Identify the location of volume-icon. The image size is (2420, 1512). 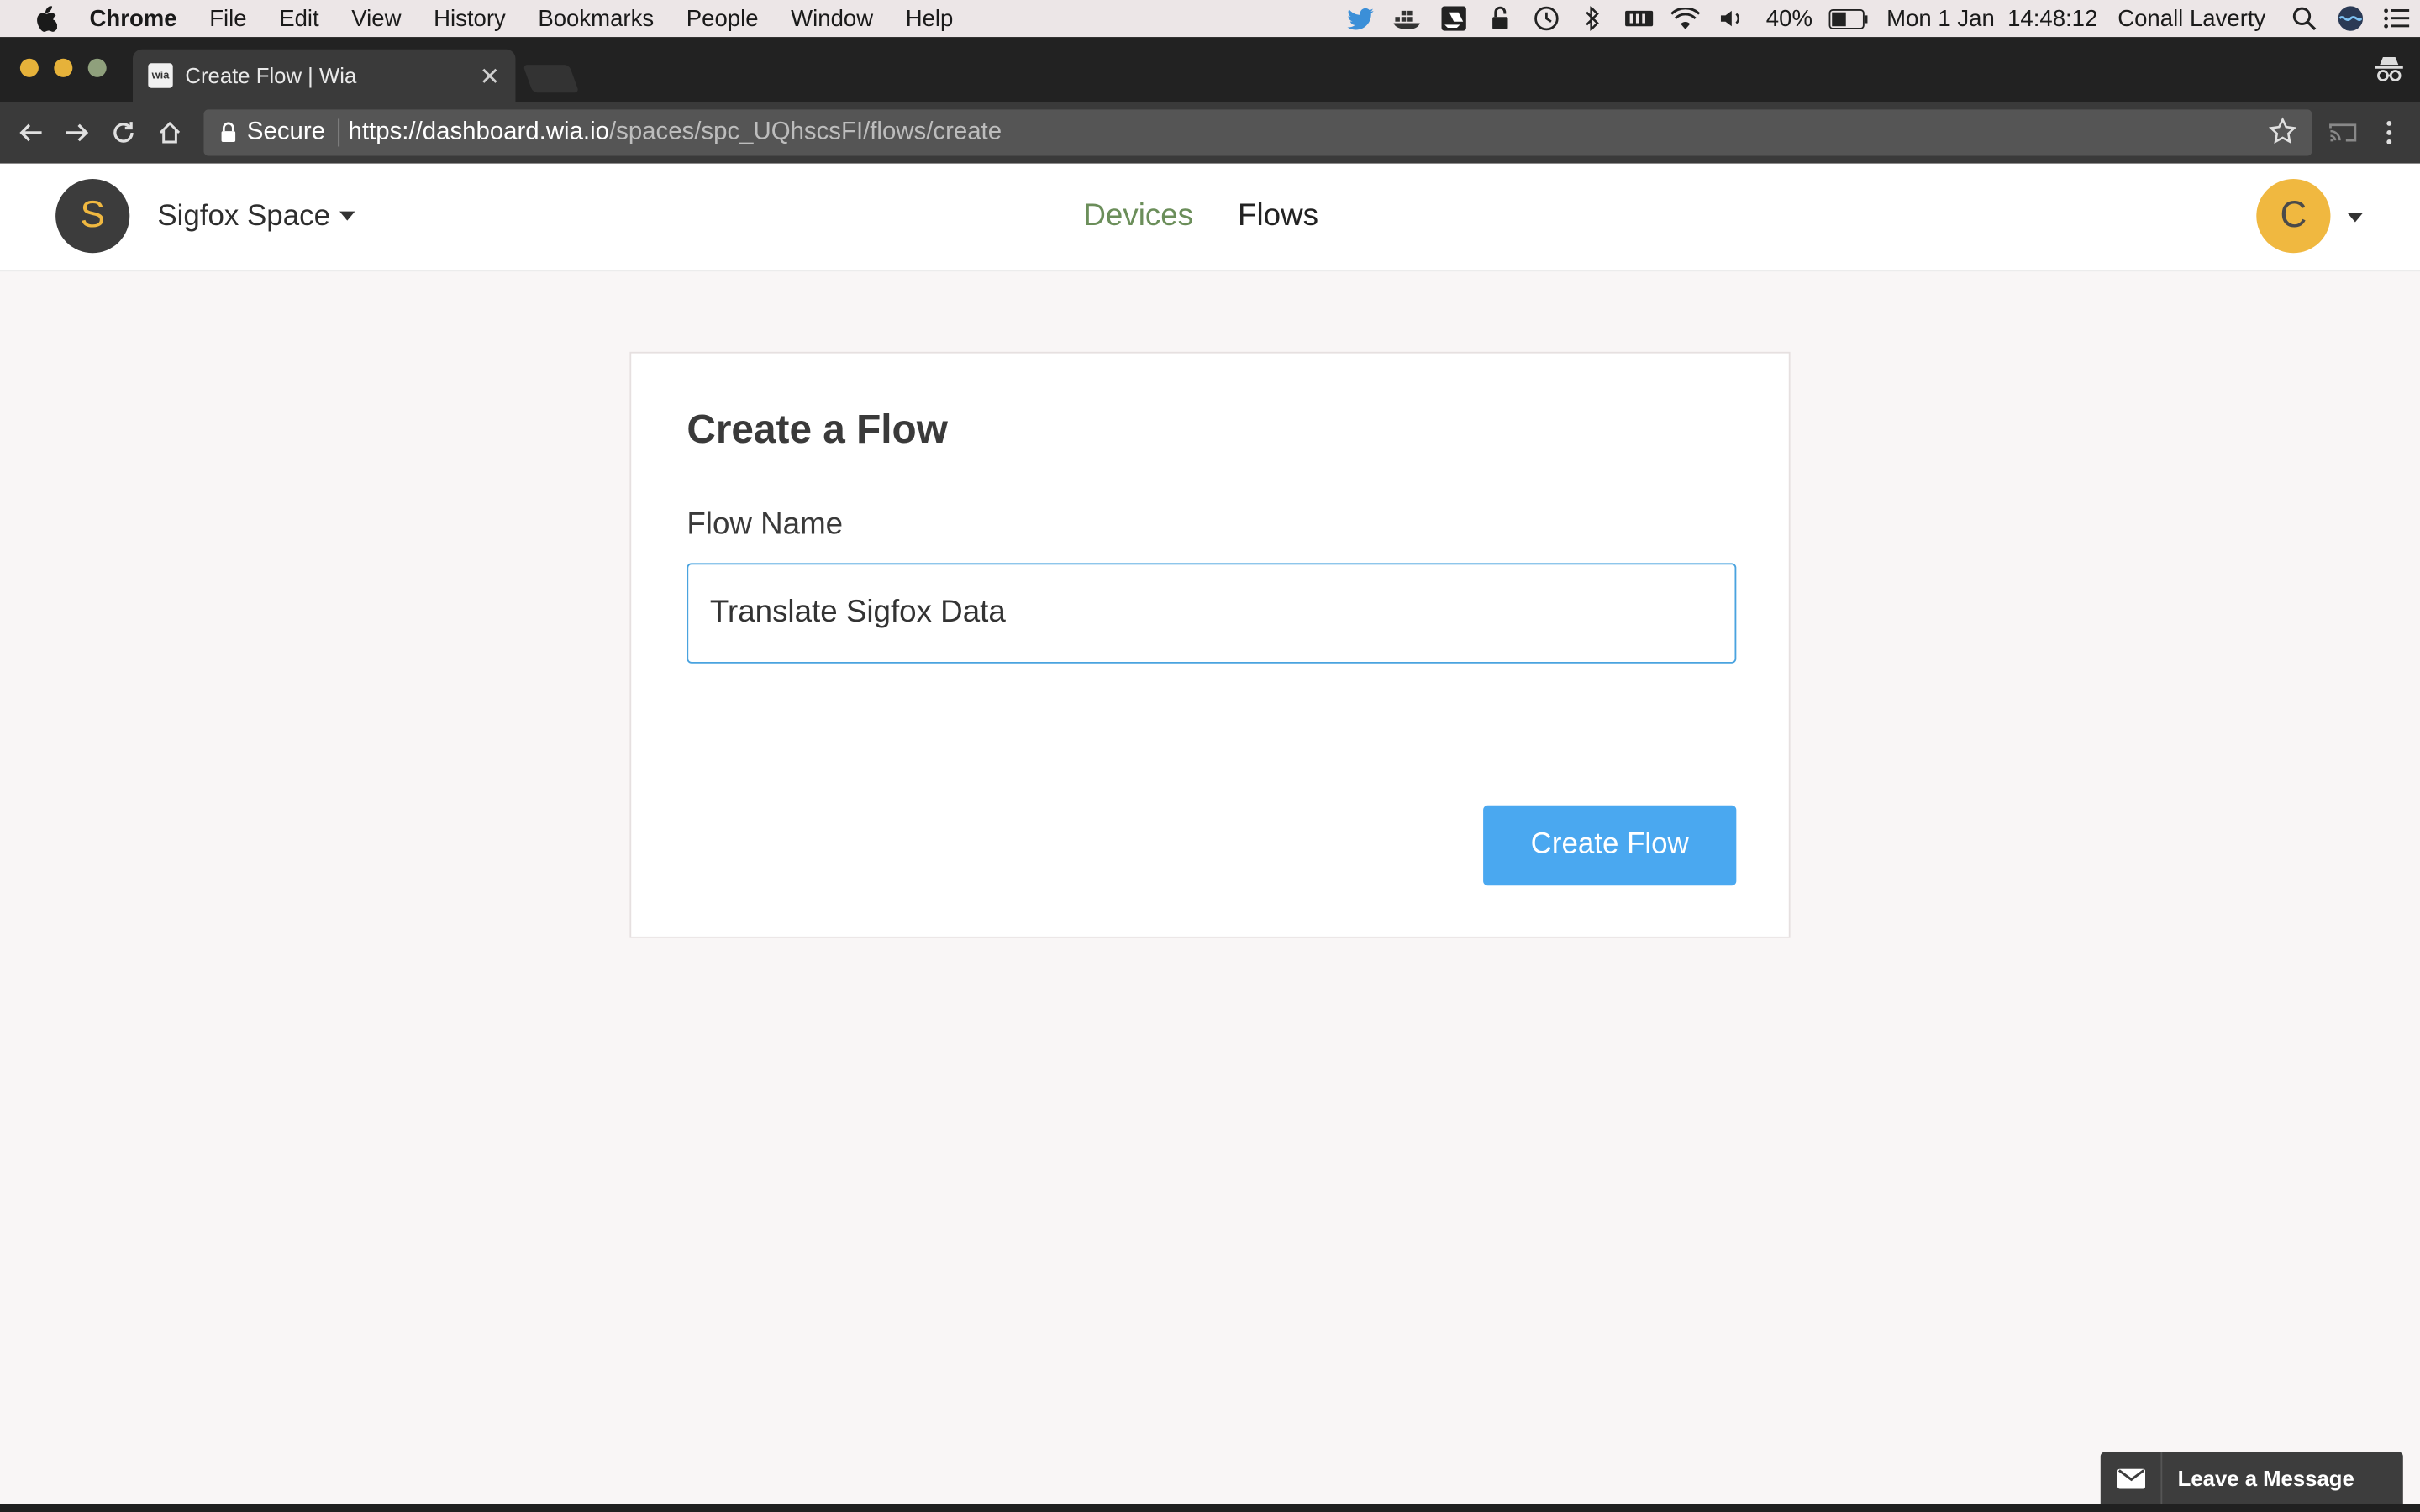
(1732, 18).